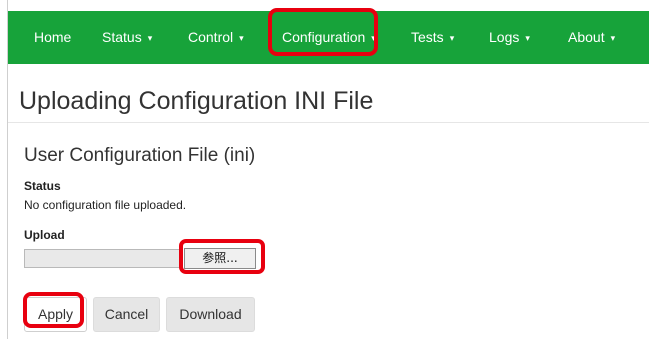 The height and width of the screenshot is (339, 649). What do you see at coordinates (427, 37) in the screenshot?
I see `nav-tests-label: Tests` at bounding box center [427, 37].